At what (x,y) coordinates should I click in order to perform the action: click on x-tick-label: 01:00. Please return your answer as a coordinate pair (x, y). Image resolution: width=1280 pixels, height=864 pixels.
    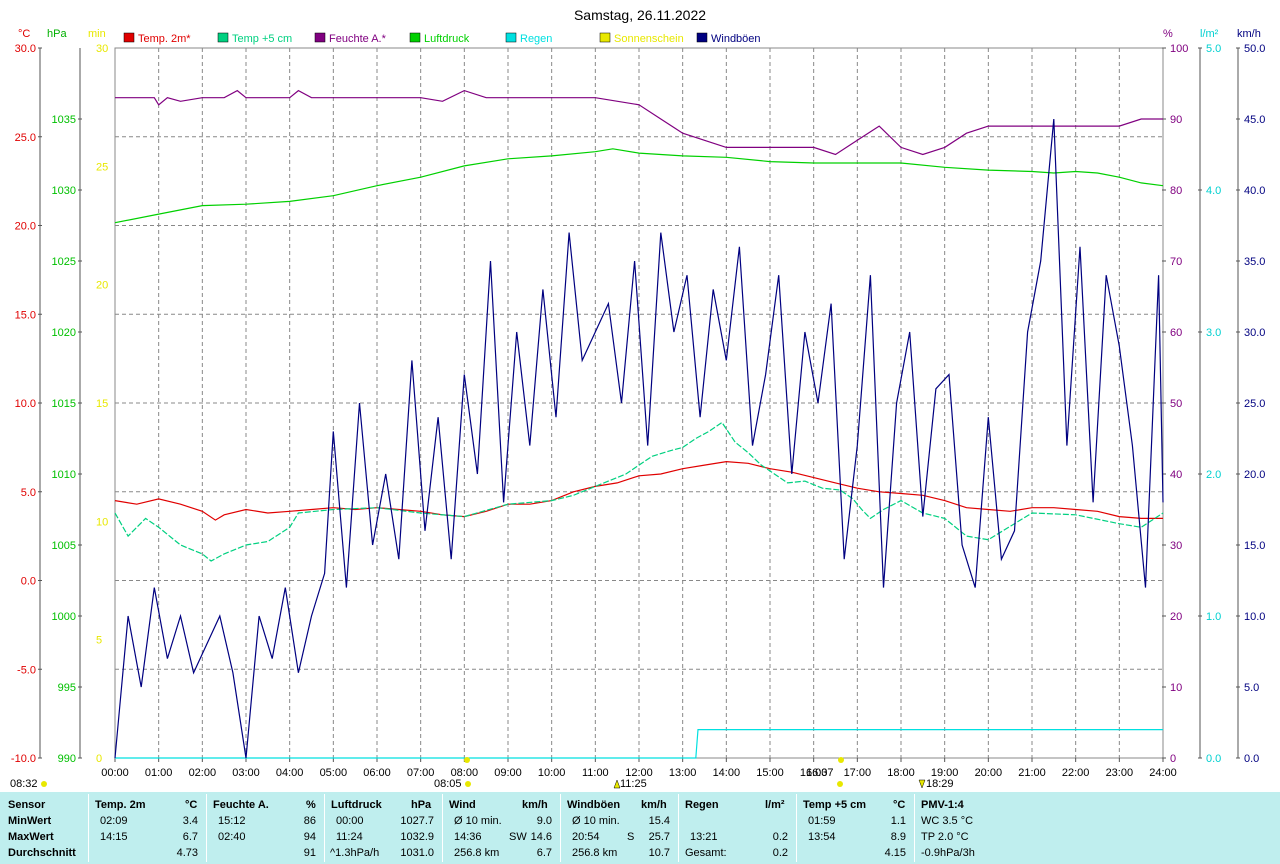
    Looking at the image, I should click on (159, 773).